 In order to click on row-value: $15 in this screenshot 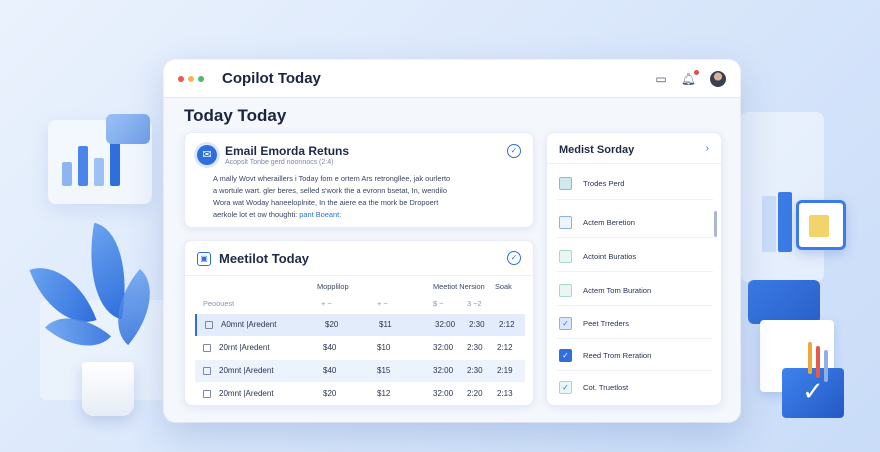, I will do `click(384, 370)`.